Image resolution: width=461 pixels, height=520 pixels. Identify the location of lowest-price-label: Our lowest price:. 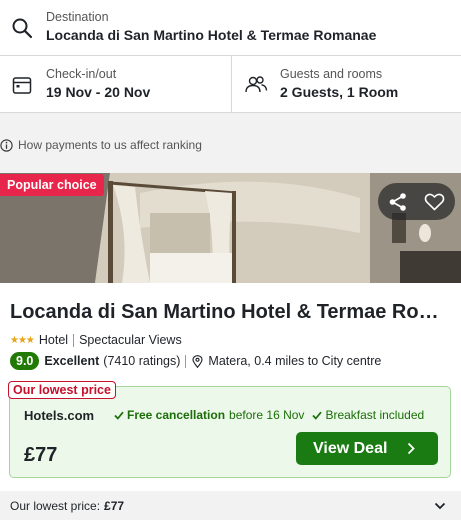
(55, 505).